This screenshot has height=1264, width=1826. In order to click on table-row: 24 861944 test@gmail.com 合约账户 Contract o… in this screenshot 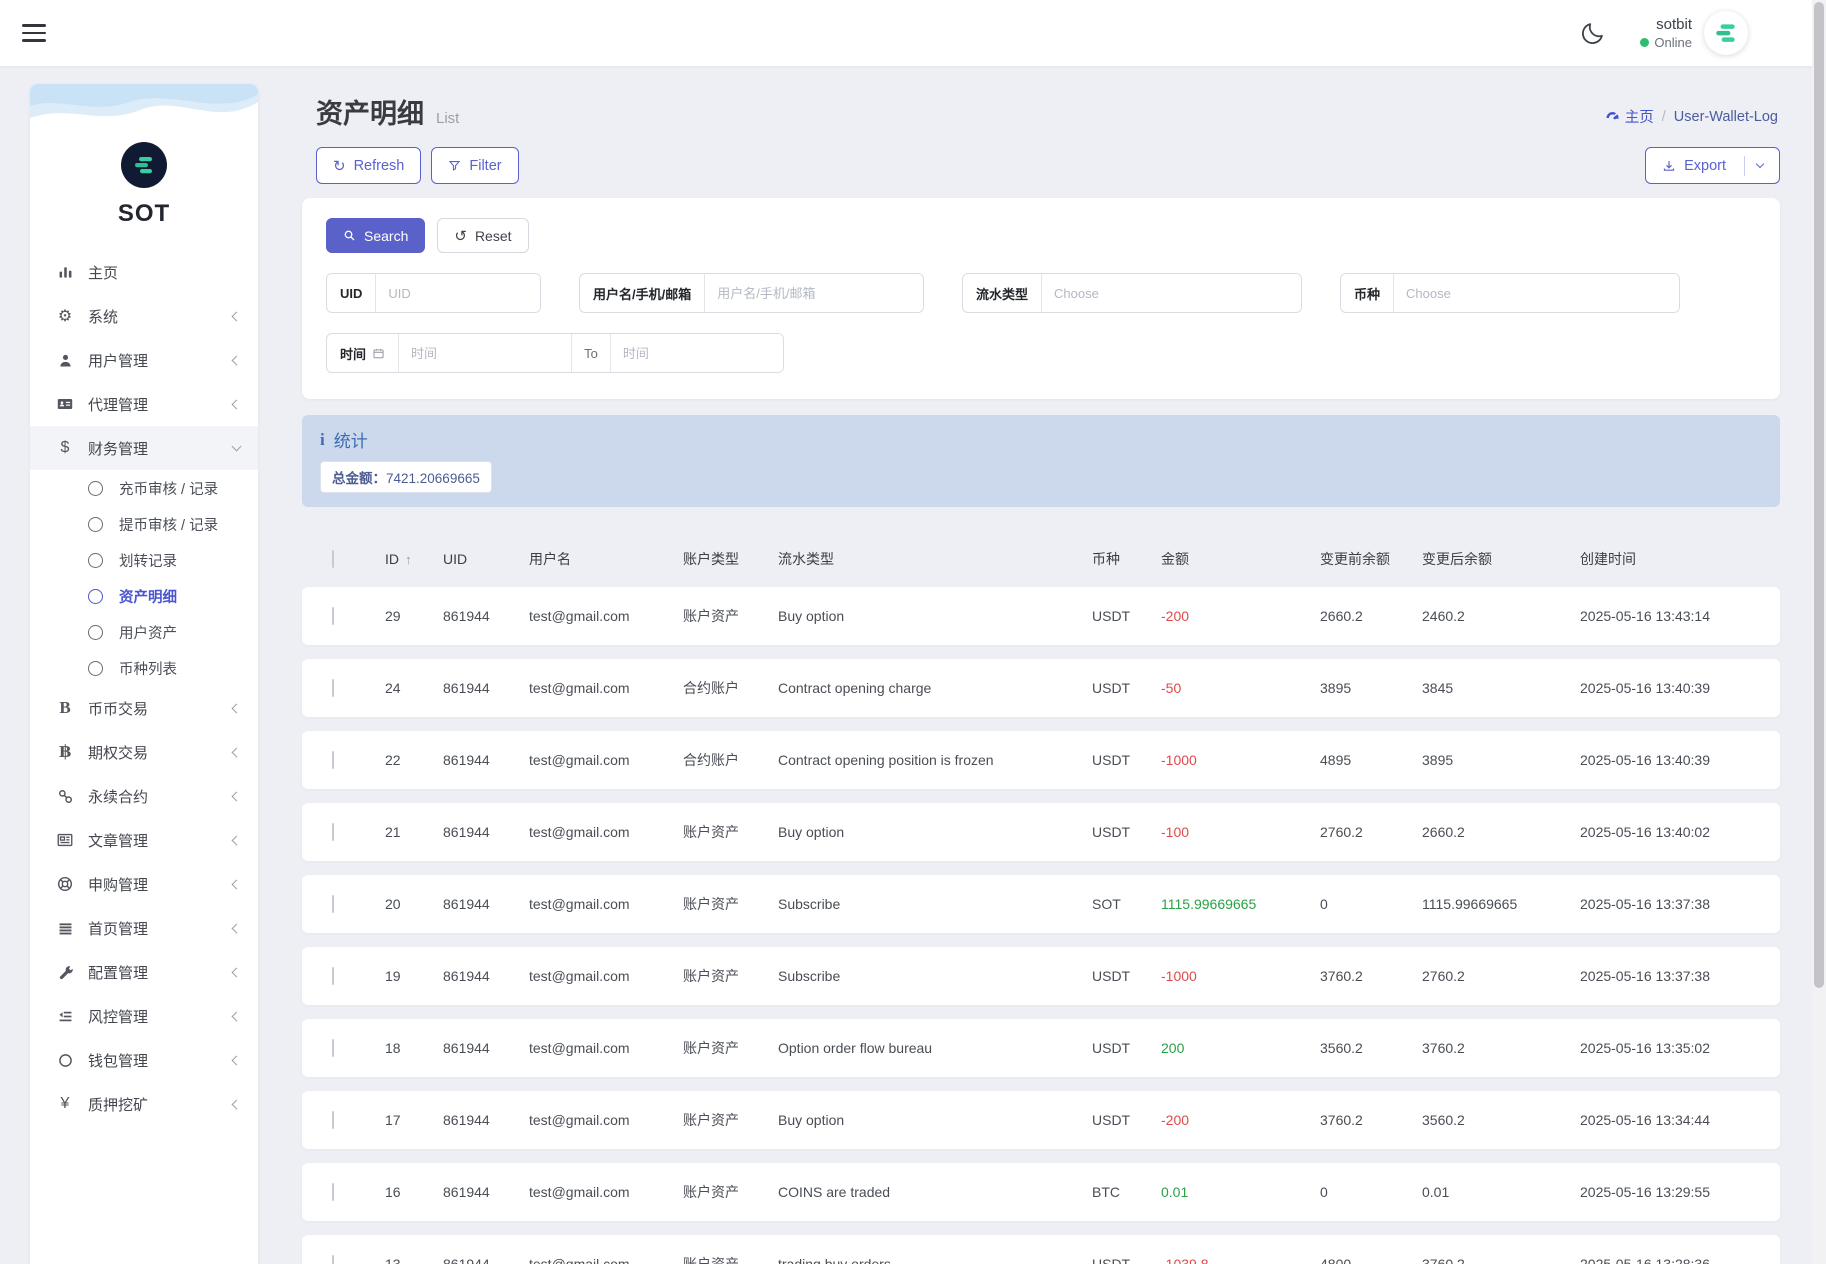, I will do `click(1041, 688)`.